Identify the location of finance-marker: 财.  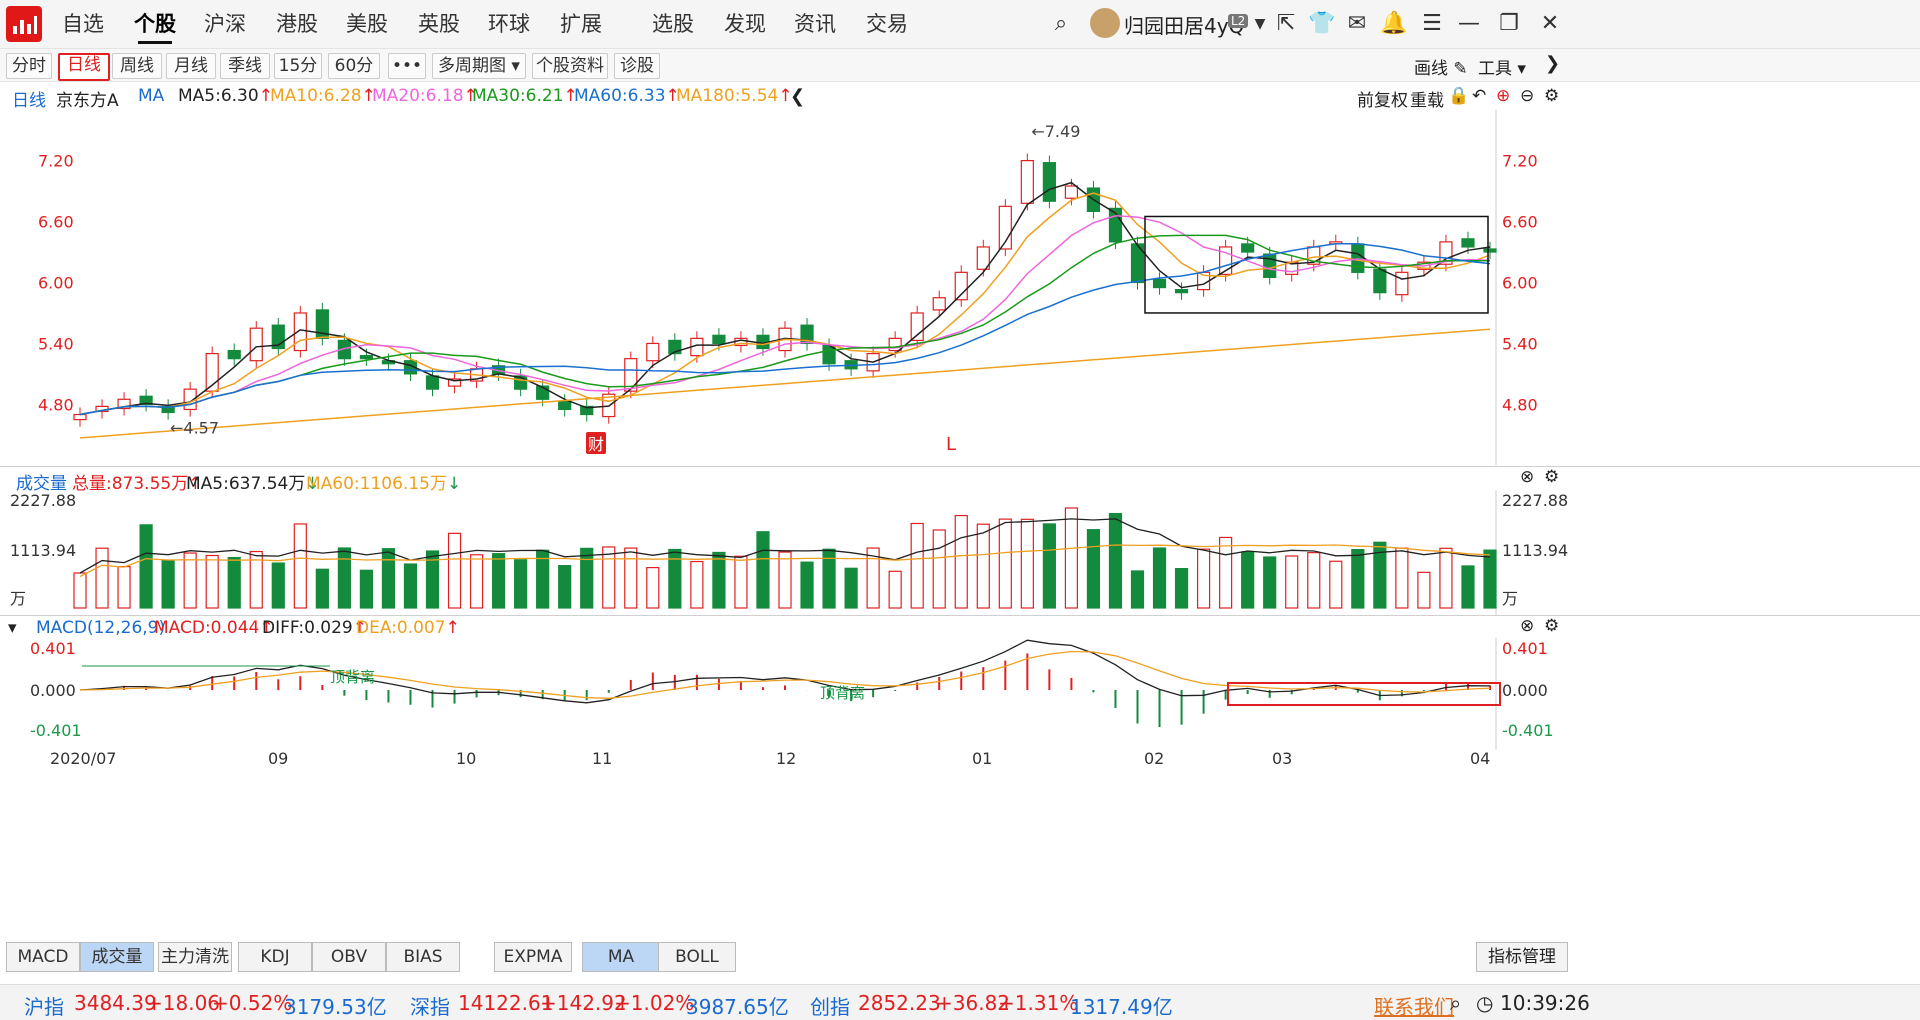
(596, 443).